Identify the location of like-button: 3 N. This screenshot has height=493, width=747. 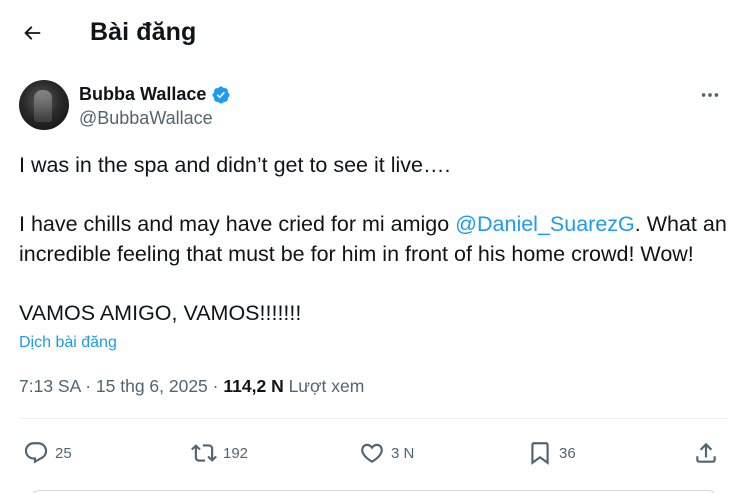
(386, 453).